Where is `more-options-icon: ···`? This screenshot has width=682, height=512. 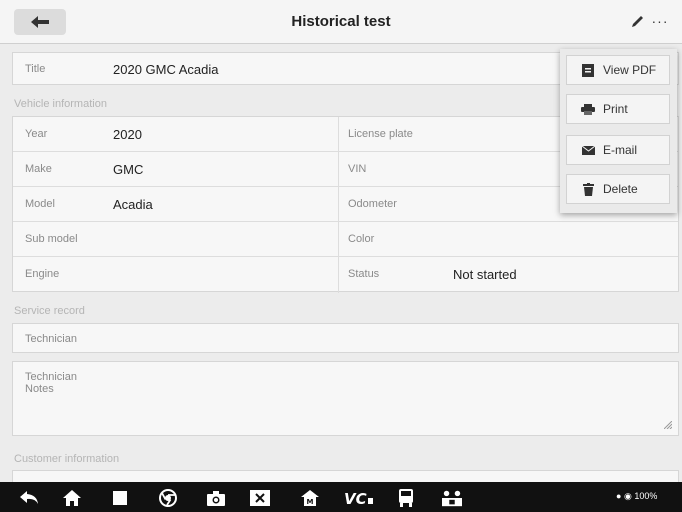 more-options-icon: ··· is located at coordinates (660, 21).